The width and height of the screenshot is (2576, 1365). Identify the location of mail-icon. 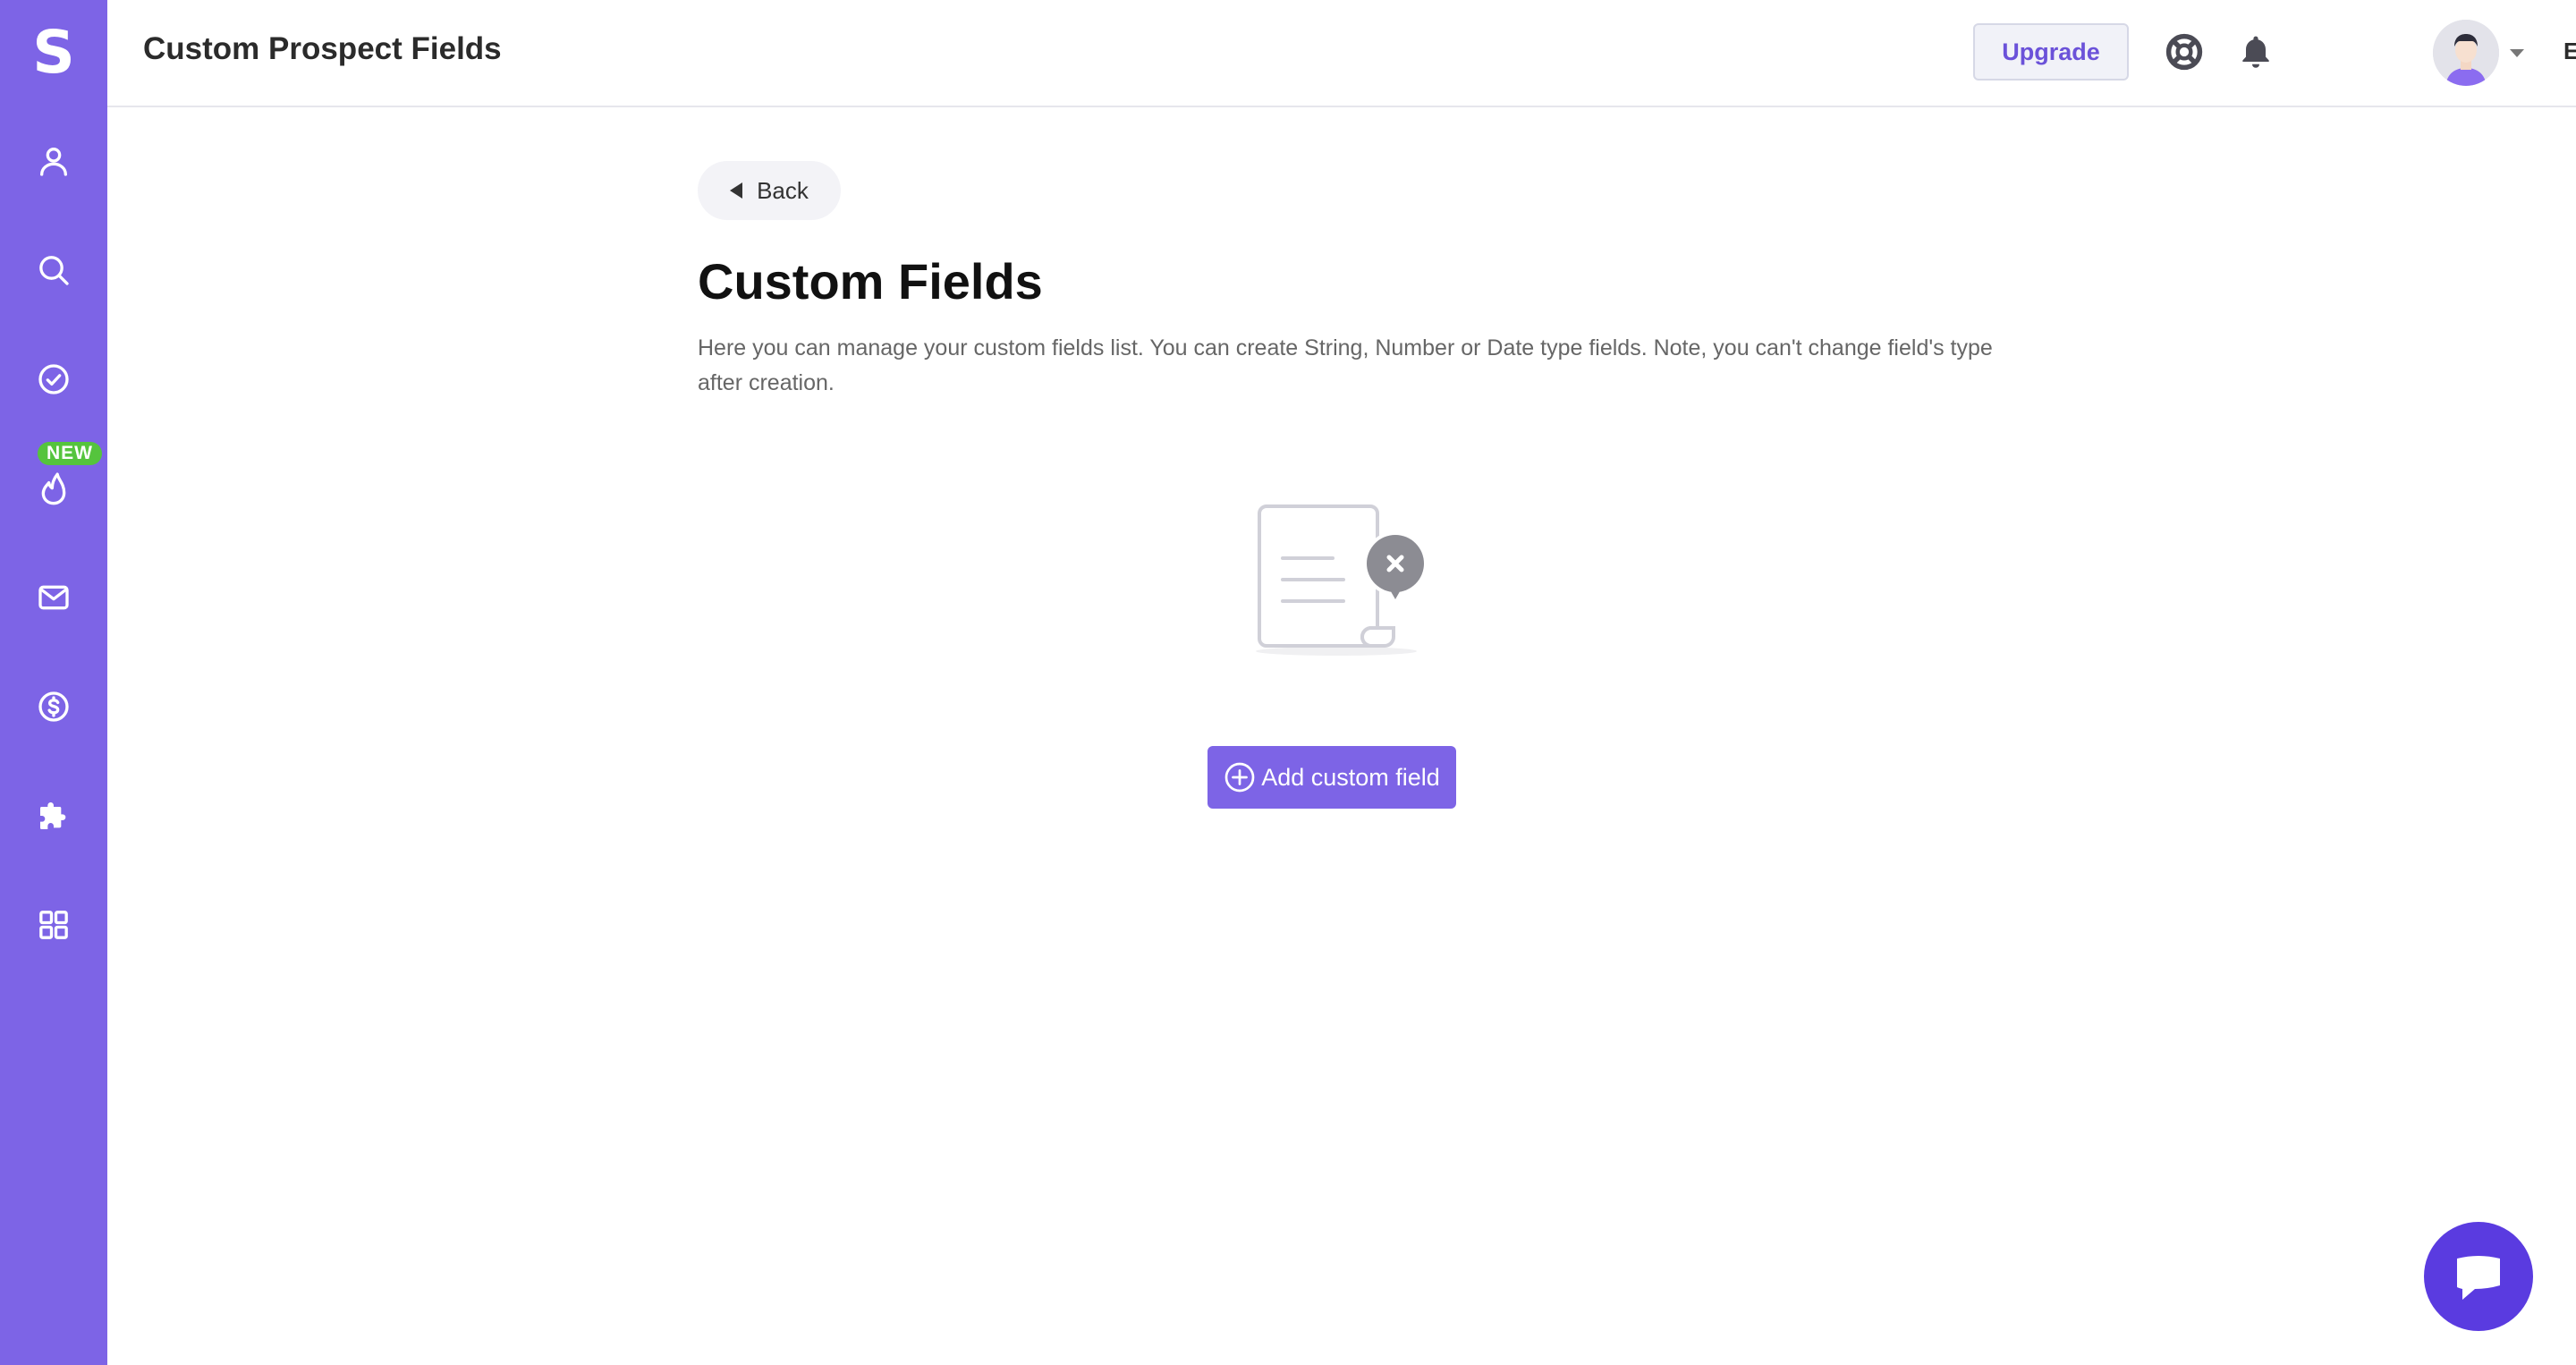
(53, 597).